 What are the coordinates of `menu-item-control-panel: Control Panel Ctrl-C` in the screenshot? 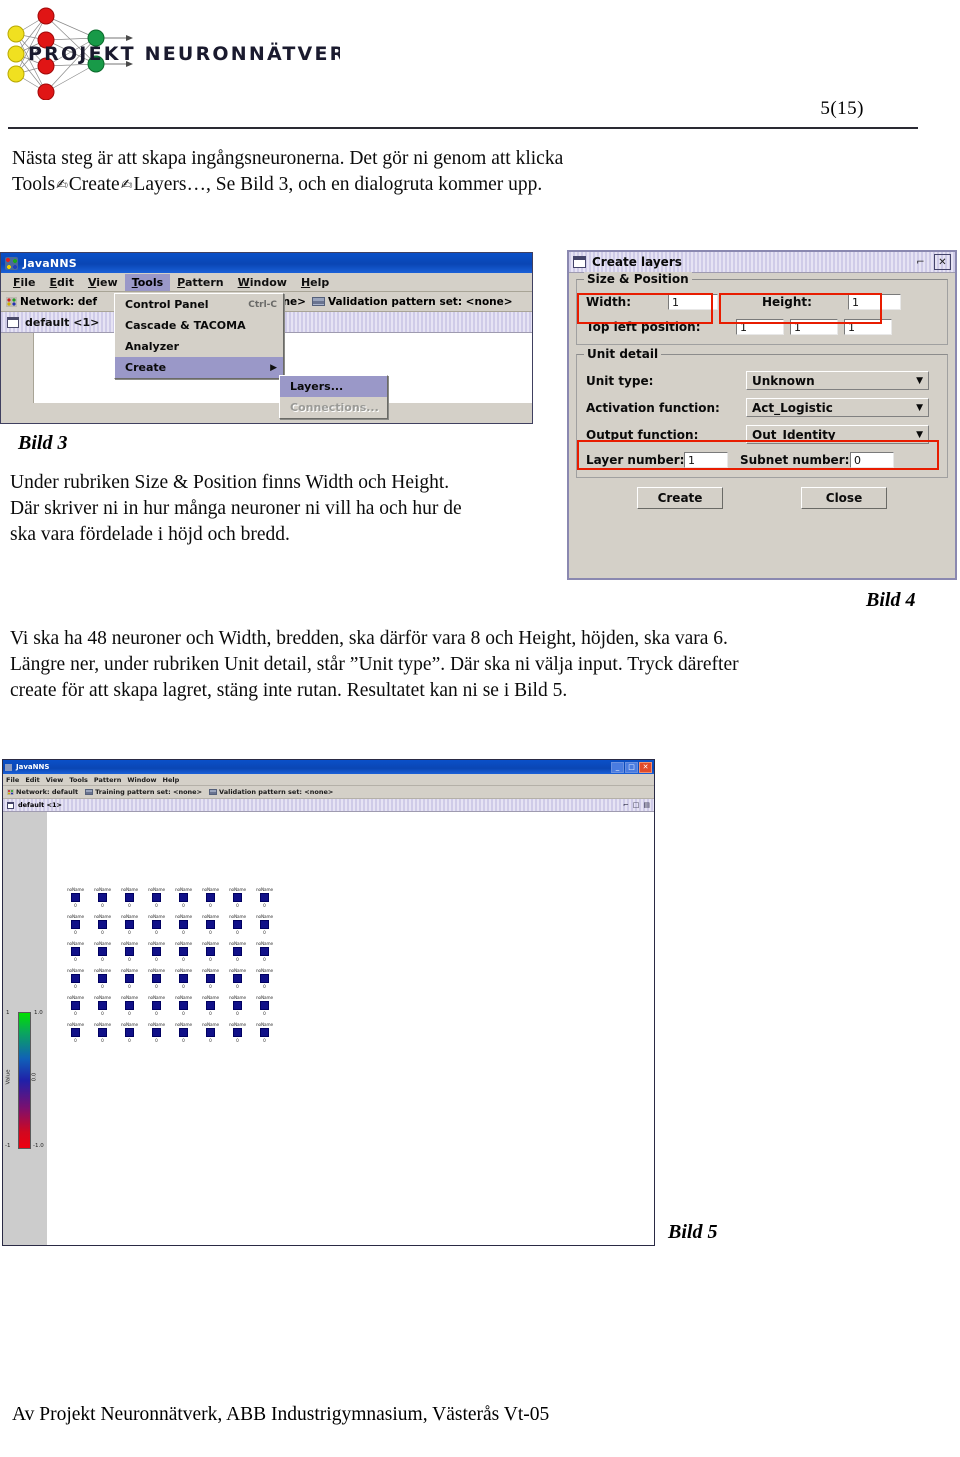 It's located at (199, 304).